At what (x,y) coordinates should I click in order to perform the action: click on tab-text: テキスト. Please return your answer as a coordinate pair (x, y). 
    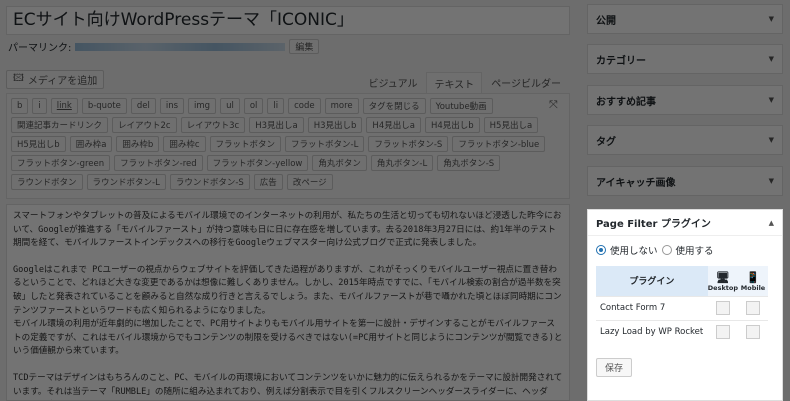
    Looking at the image, I should click on (454, 83).